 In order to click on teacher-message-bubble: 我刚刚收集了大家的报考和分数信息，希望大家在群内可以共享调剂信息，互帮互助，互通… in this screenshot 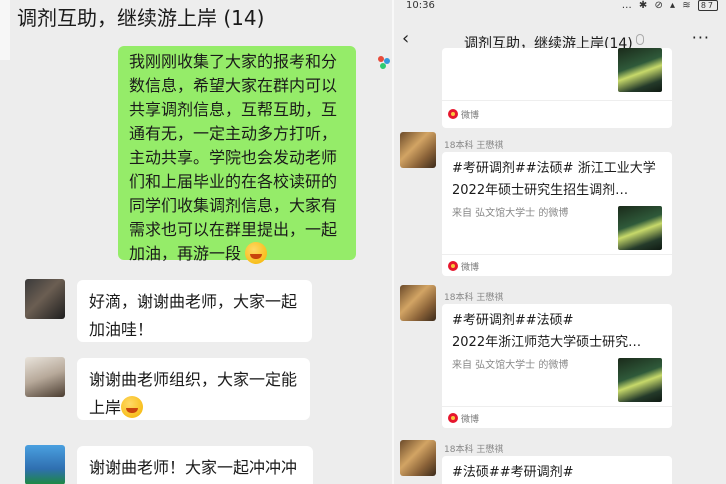, I will do `click(237, 155)`.